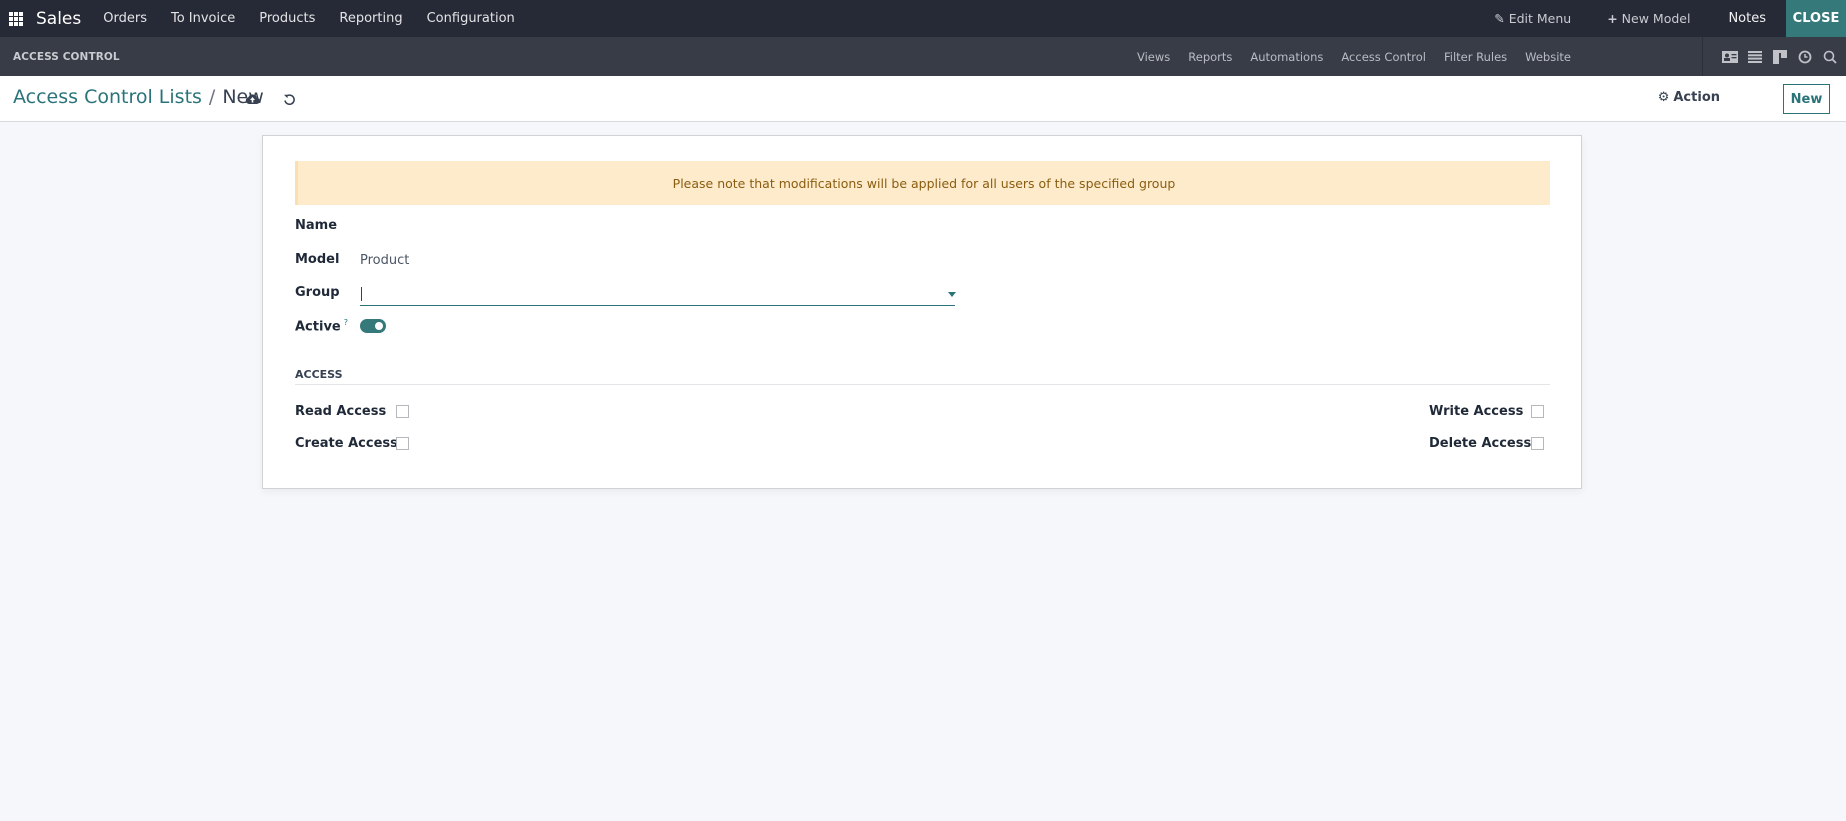  I want to click on new-model-button: + New Model, so click(1648, 18).